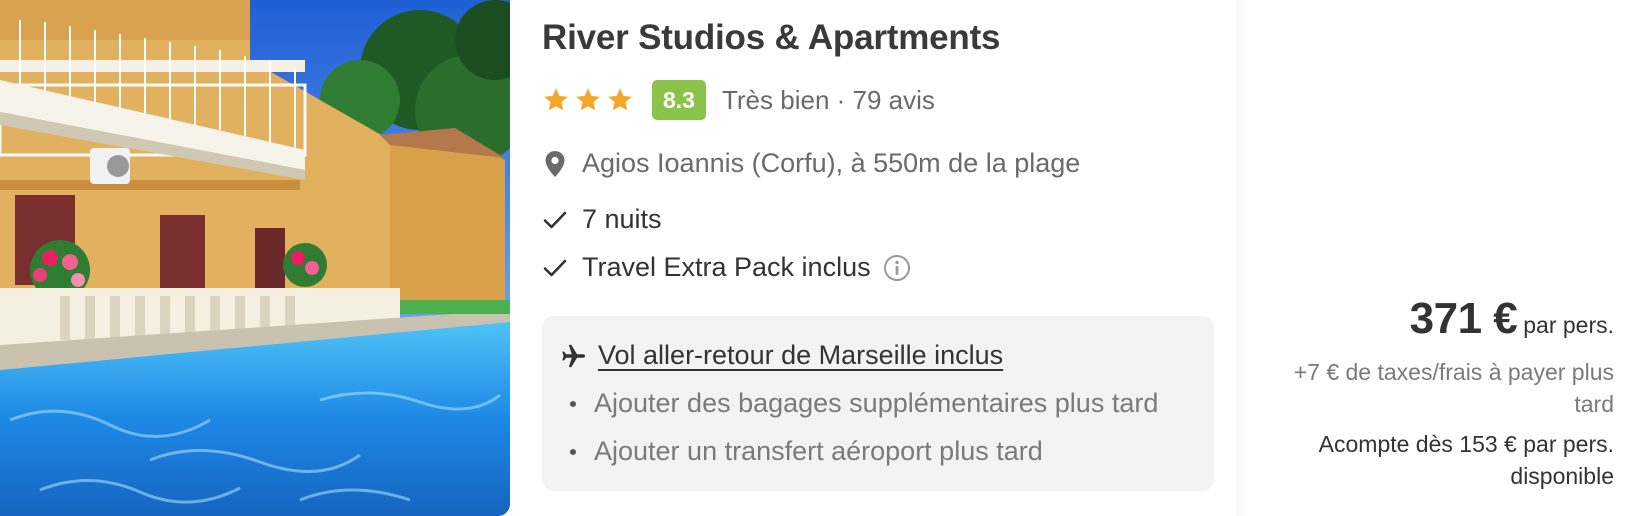 The height and width of the screenshot is (516, 1634). Describe the element at coordinates (1568, 325) in the screenshot. I see `price-per: par pers.` at that location.